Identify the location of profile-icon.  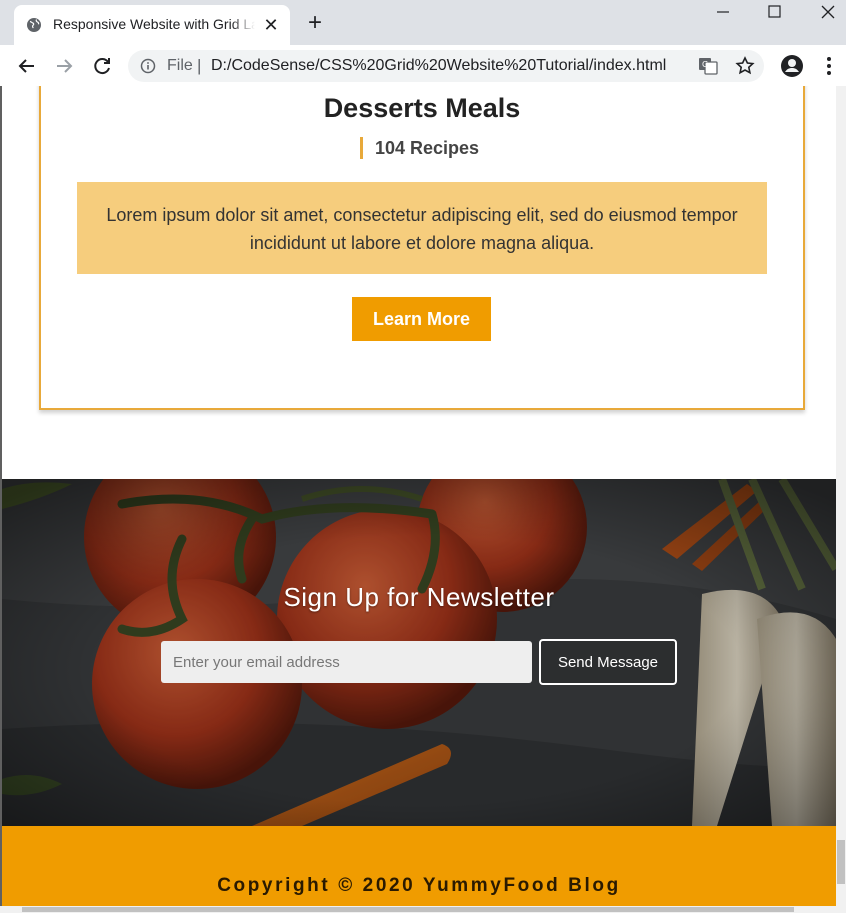
(792, 66).